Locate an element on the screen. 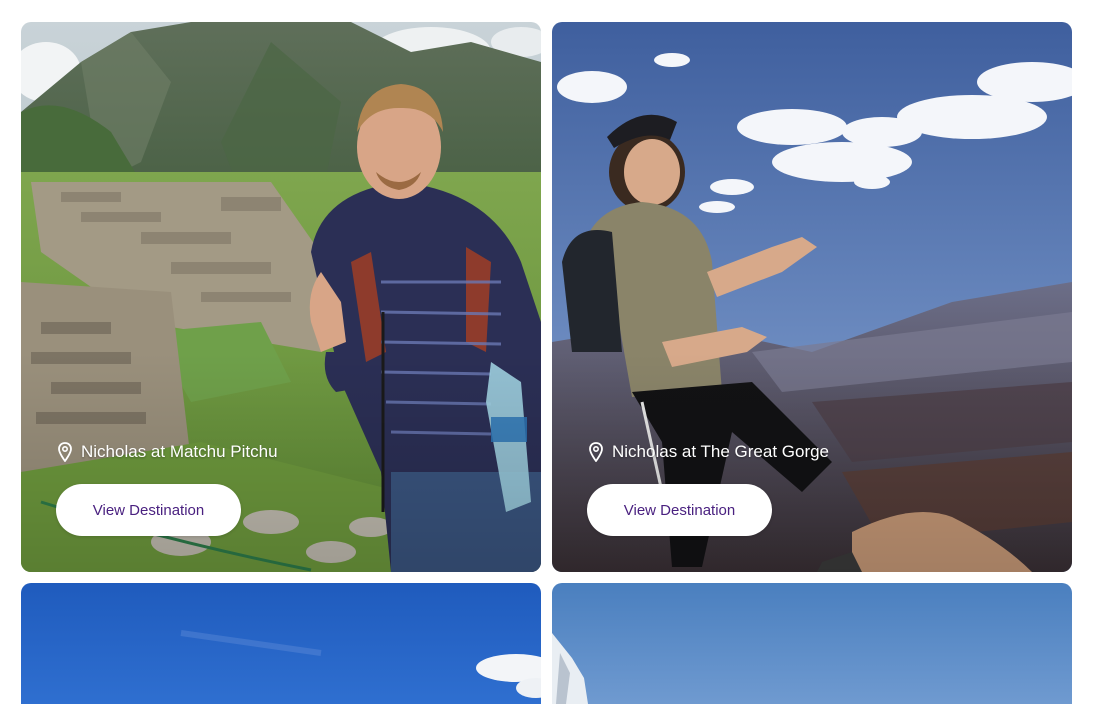 The height and width of the screenshot is (704, 1094). destination-card-partial-left is located at coordinates (281, 643).